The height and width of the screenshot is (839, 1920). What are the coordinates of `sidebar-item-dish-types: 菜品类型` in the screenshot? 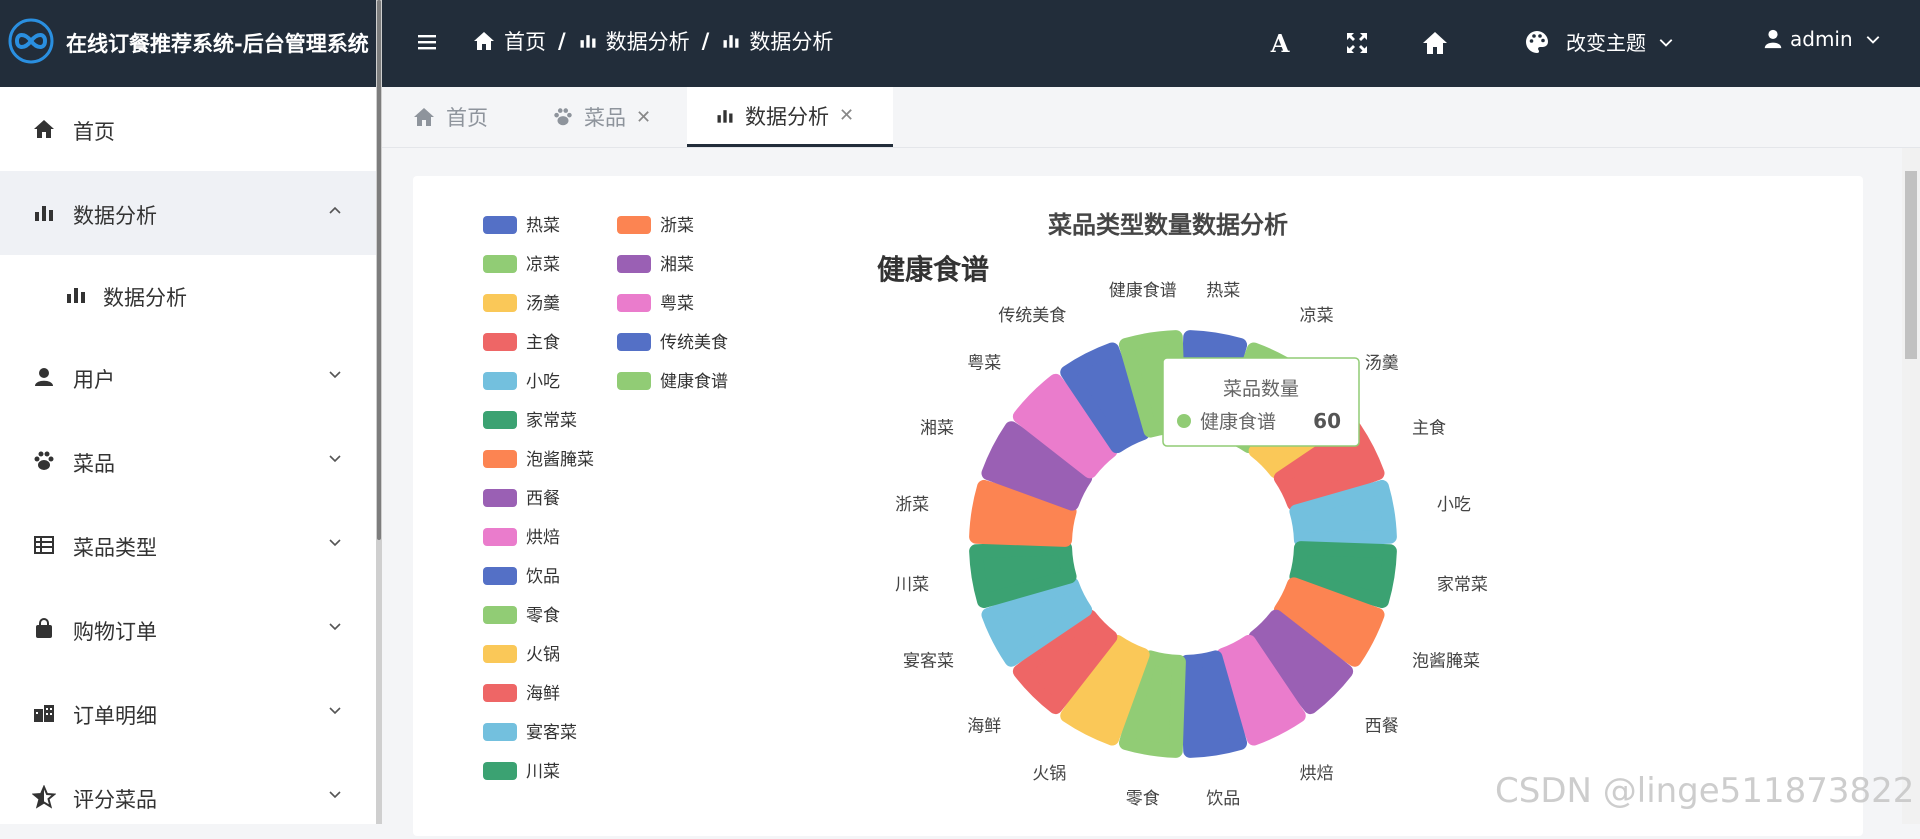 It's located at (188, 545).